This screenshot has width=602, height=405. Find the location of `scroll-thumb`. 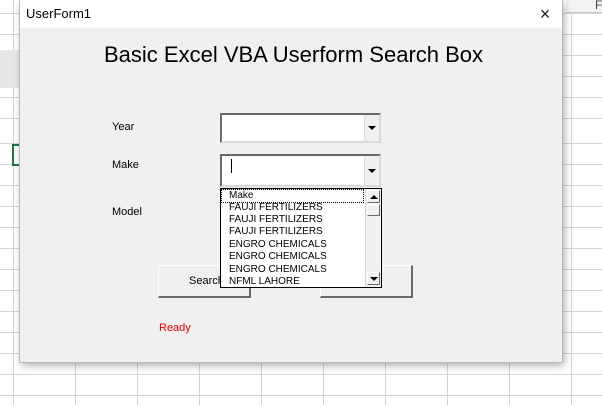

scroll-thumb is located at coordinates (373, 210).